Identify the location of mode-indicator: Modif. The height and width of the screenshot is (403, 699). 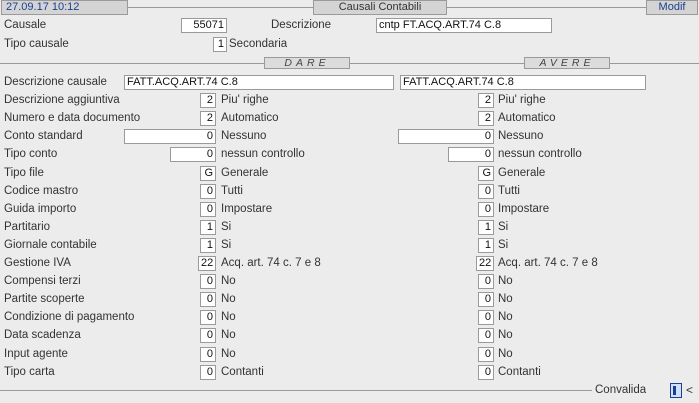
(672, 7).